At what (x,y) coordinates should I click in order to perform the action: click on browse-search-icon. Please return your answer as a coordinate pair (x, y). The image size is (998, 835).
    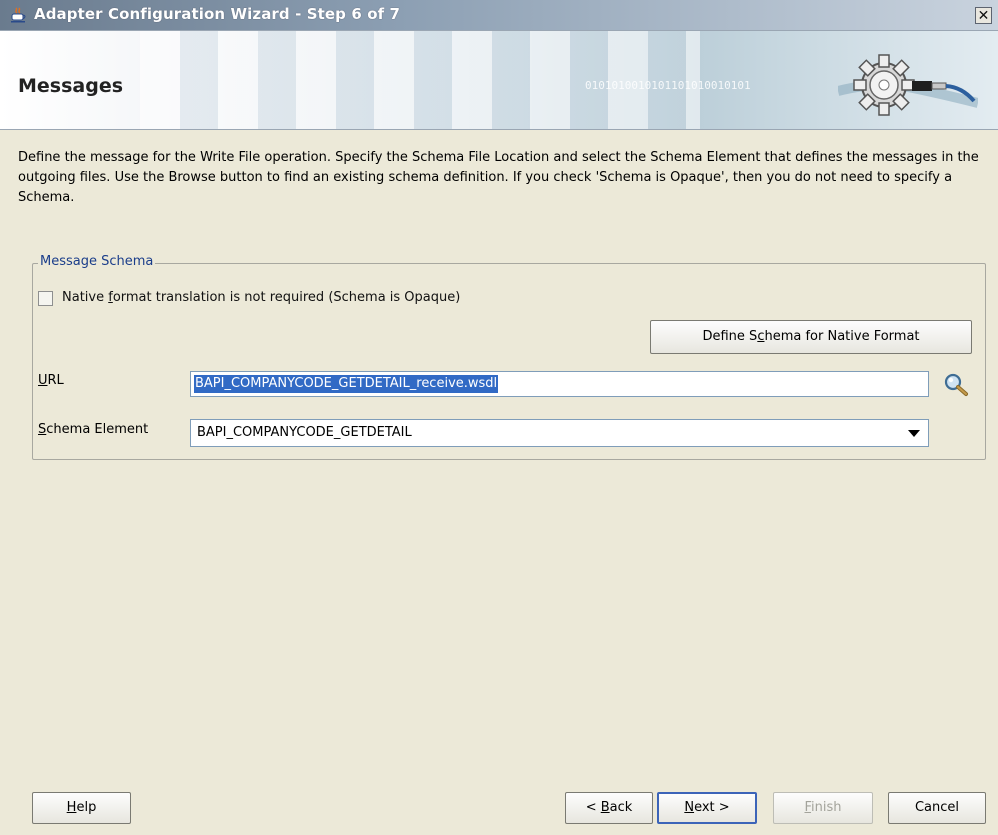
    Looking at the image, I should click on (956, 385).